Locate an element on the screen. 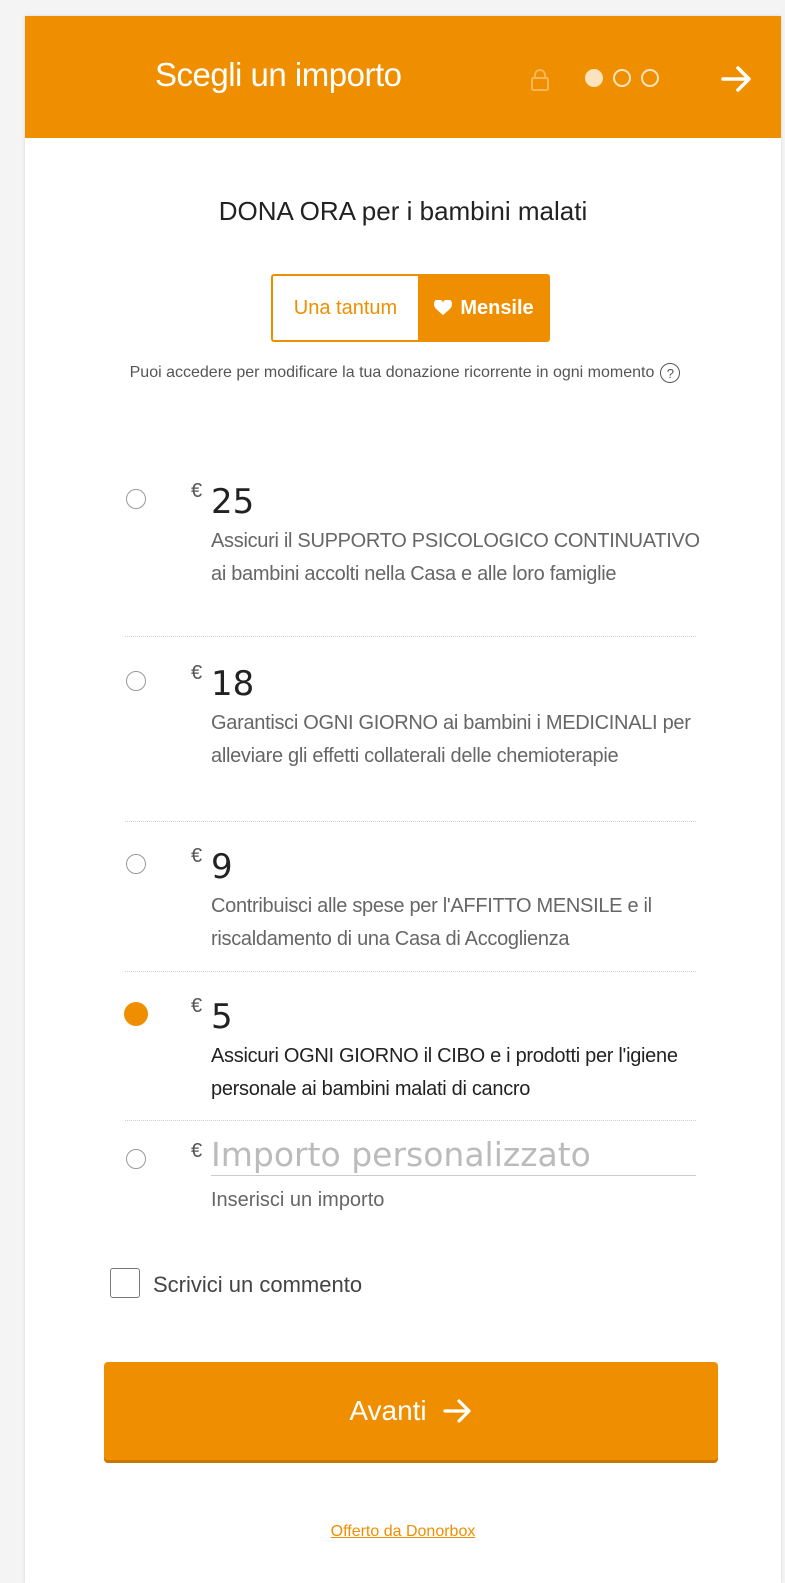  header-title: Scegli un importo is located at coordinates (278, 74).